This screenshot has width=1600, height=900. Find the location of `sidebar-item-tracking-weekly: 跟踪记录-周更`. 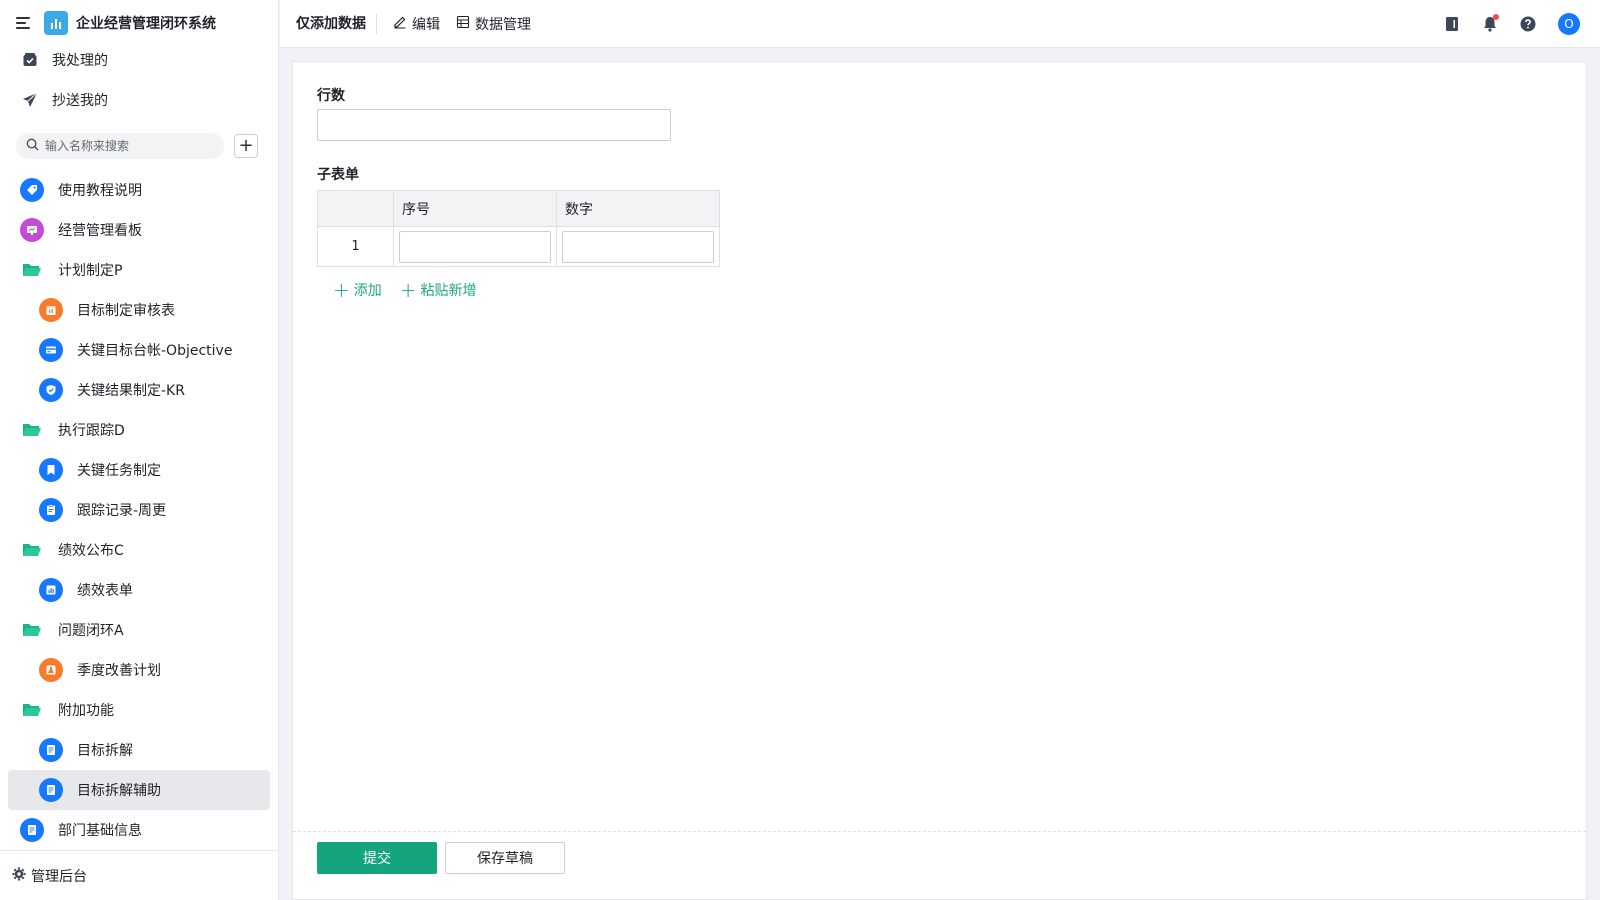

sidebar-item-tracking-weekly: 跟踪记录-周更 is located at coordinates (139, 510).